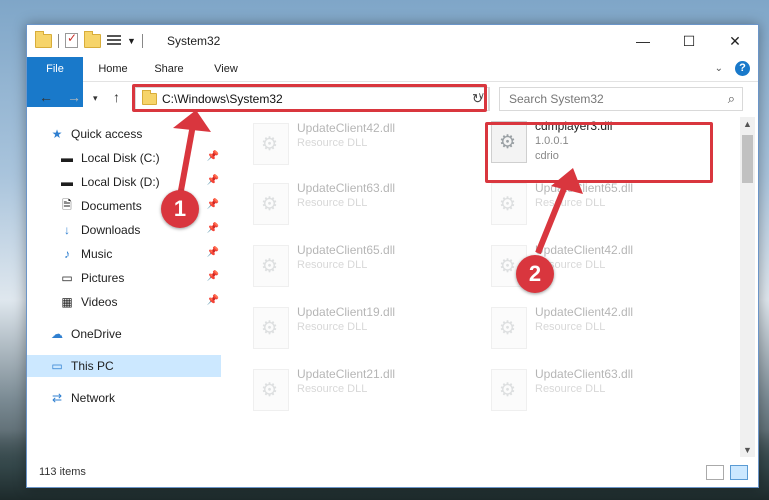 The height and width of the screenshot is (500, 769). Describe the element at coordinates (186, 160) in the screenshot. I see `arrow-to-address` at that location.